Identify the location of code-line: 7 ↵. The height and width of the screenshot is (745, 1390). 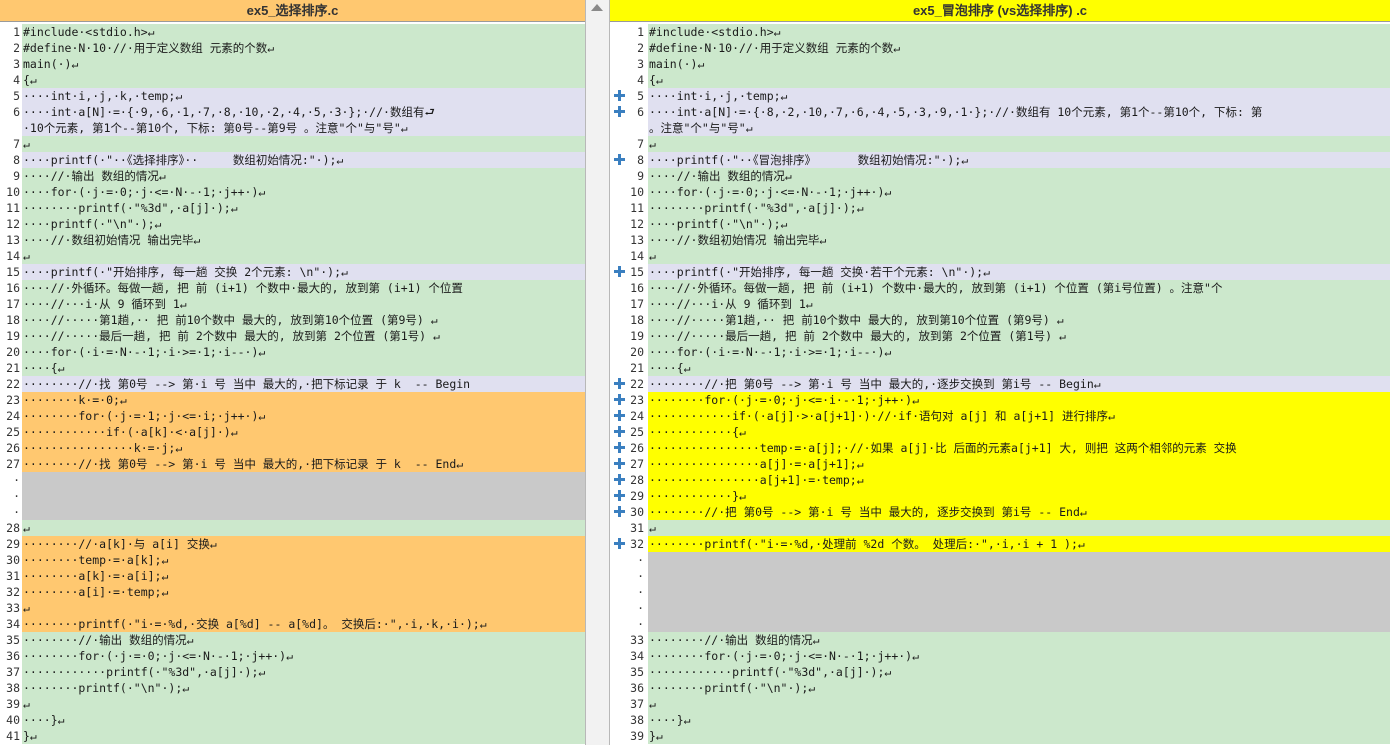
(1000, 144).